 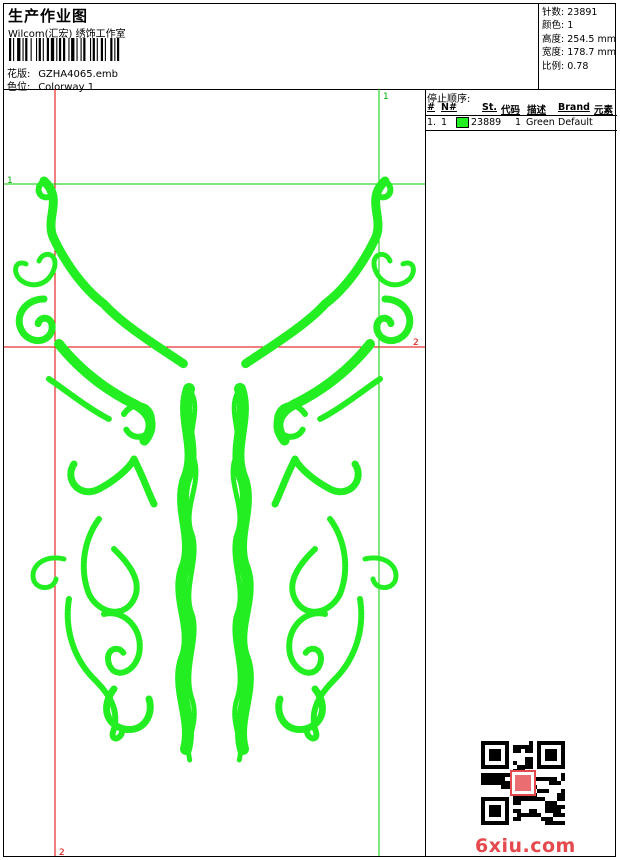 I want to click on col-header-index: #, so click(x=431, y=107).